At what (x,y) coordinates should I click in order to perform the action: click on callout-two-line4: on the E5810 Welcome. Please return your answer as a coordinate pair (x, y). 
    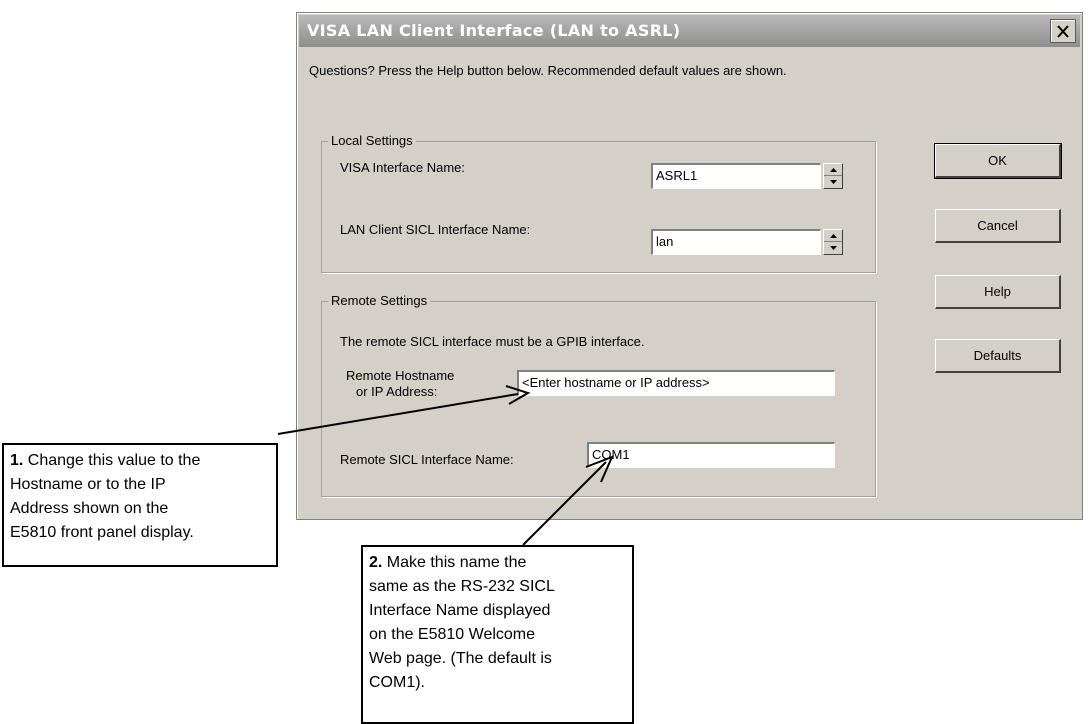
    Looking at the image, I should click on (452, 634).